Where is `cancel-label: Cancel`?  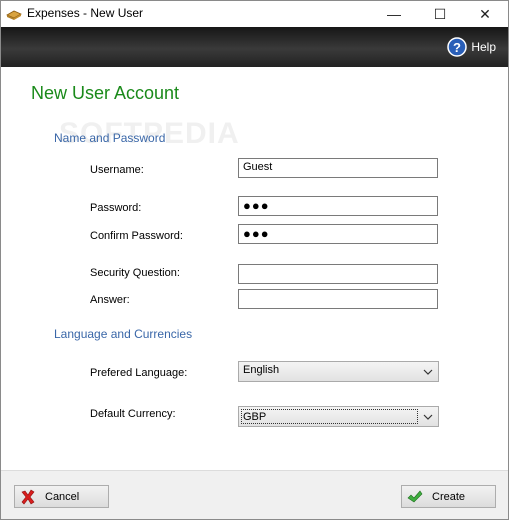
cancel-label: Cancel is located at coordinates (62, 496).